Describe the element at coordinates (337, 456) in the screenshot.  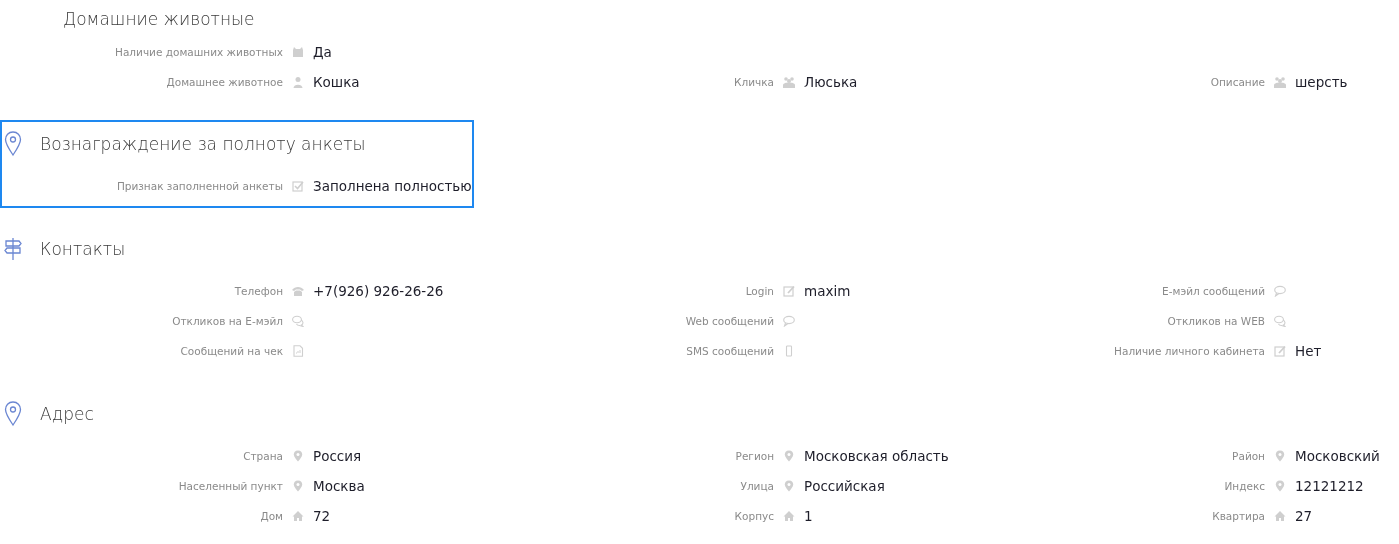
I see `field-value: Россия` at that location.